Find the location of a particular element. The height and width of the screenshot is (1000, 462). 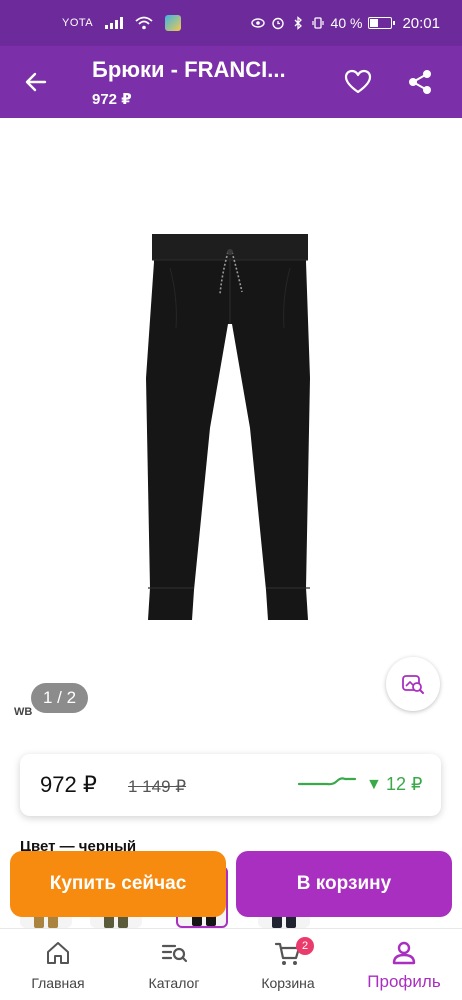

price-card: 972 ₽ 1 149 ₽ ▼ 12 ₽ is located at coordinates (230, 785).